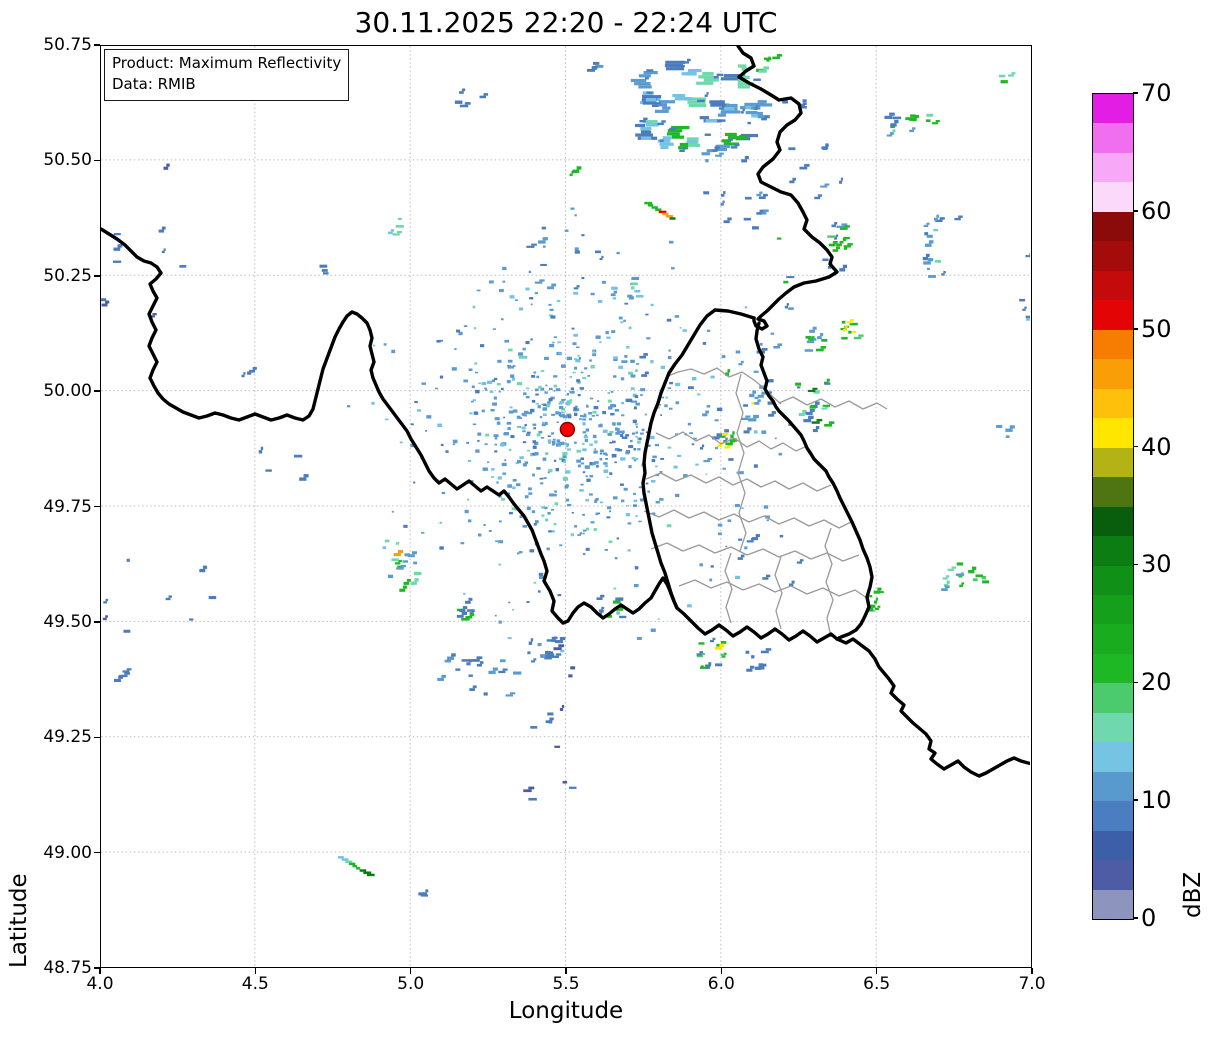 The image size is (1219, 1040). What do you see at coordinates (1156, 328) in the screenshot?
I see `colorbar-tick-label: 50` at bounding box center [1156, 328].